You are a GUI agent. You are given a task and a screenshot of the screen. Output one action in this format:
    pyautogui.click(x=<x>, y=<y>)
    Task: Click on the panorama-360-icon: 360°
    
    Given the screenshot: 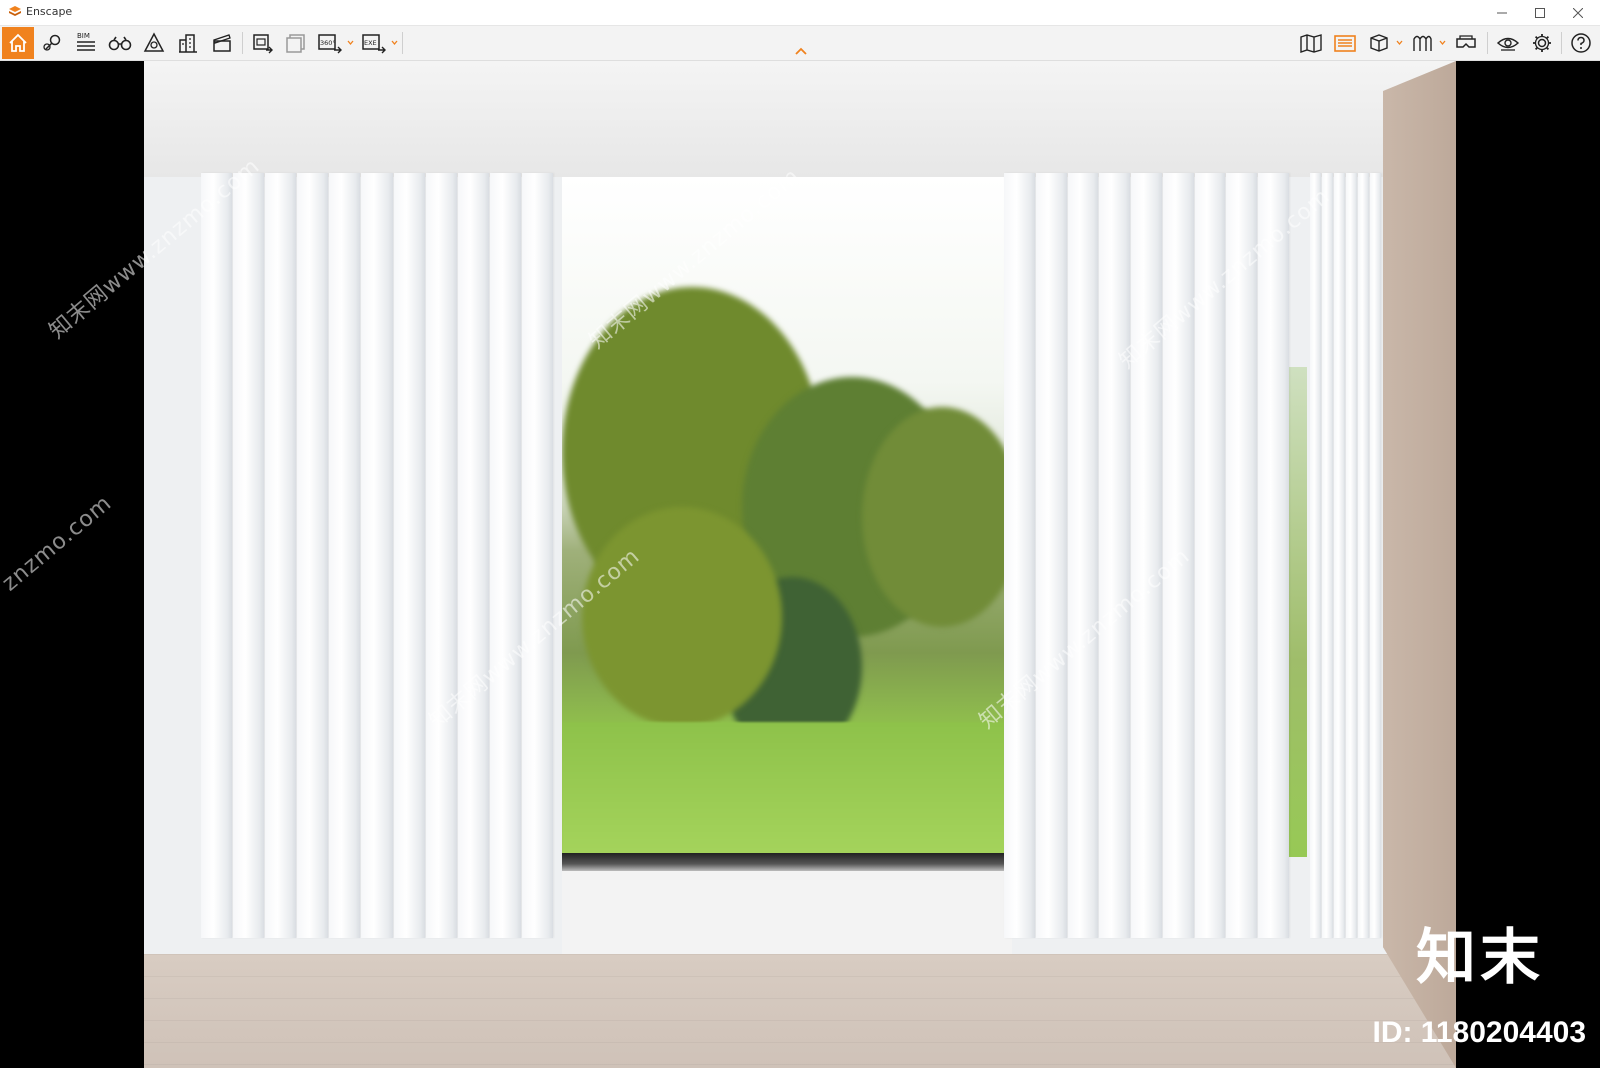 What is the action you would take?
    pyautogui.click(x=330, y=44)
    